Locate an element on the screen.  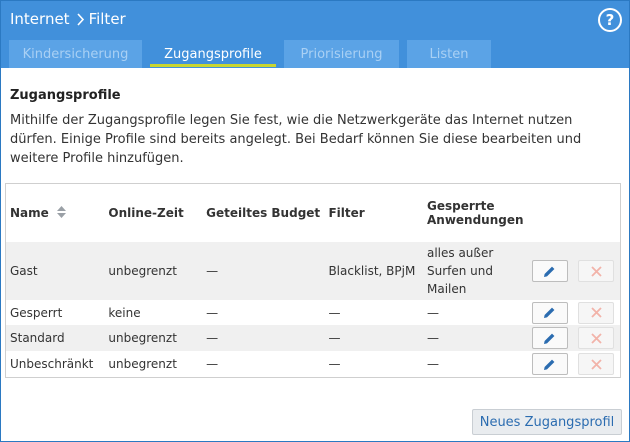
tab-kindersicherung: Kindersicherung is located at coordinates (75, 54).